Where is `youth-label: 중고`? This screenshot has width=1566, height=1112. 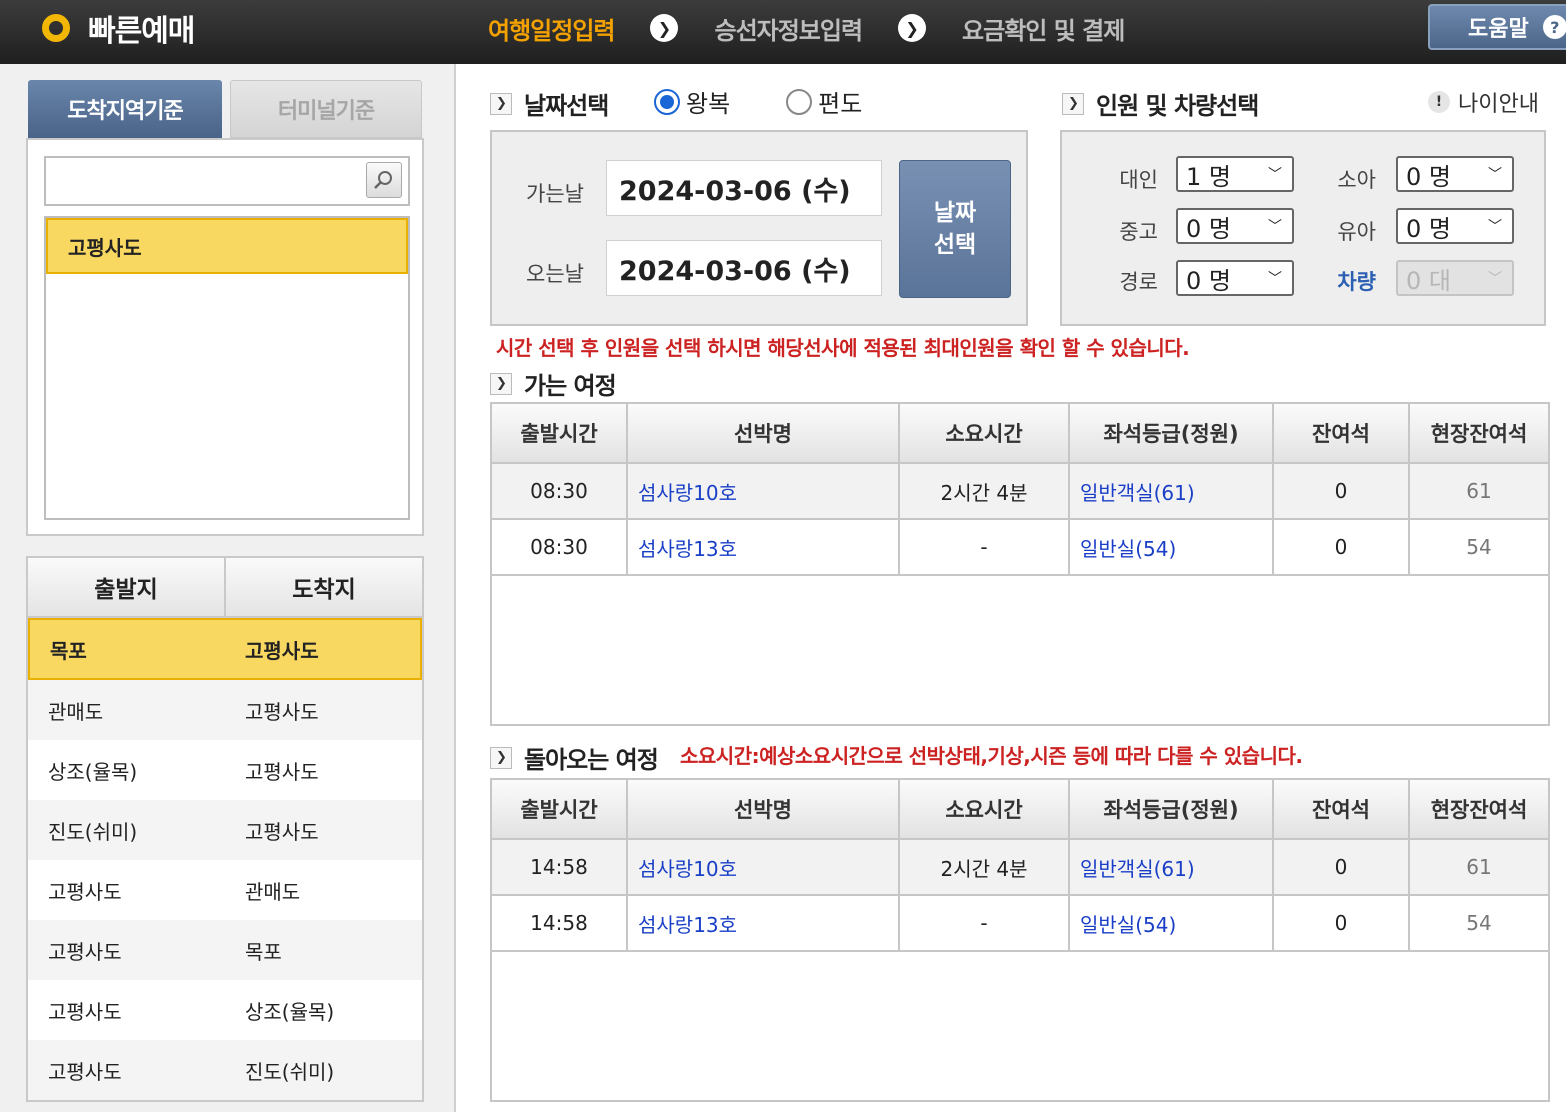 youth-label: 중고 is located at coordinates (1138, 232).